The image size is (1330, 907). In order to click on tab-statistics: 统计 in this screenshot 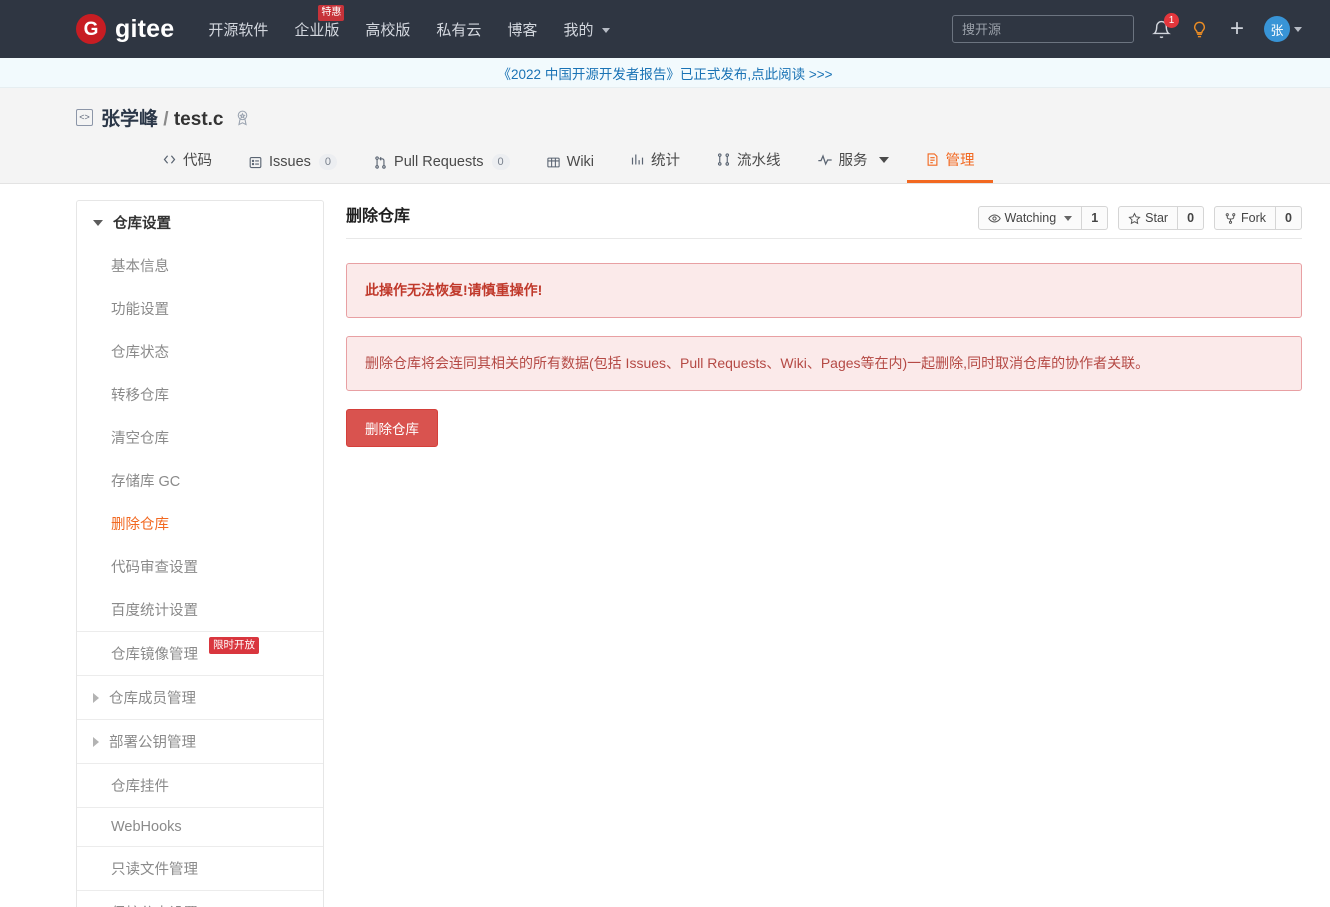, I will do `click(655, 164)`.